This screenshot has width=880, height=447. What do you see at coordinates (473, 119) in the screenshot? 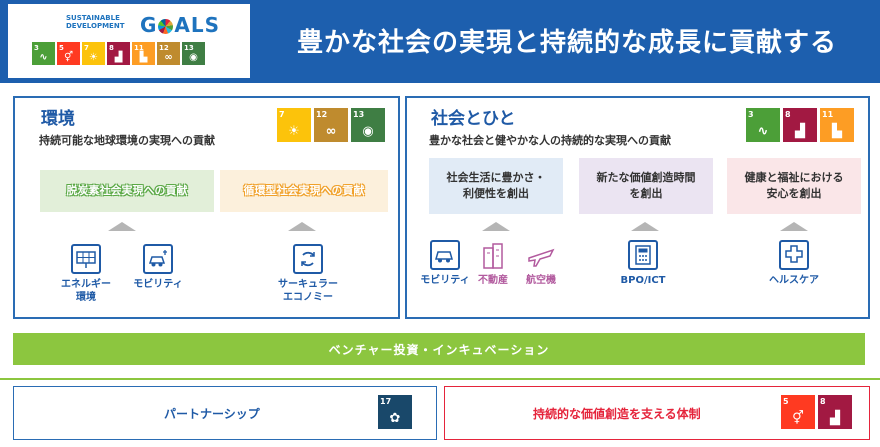
I see `society-title: 社会とひと` at bounding box center [473, 119].